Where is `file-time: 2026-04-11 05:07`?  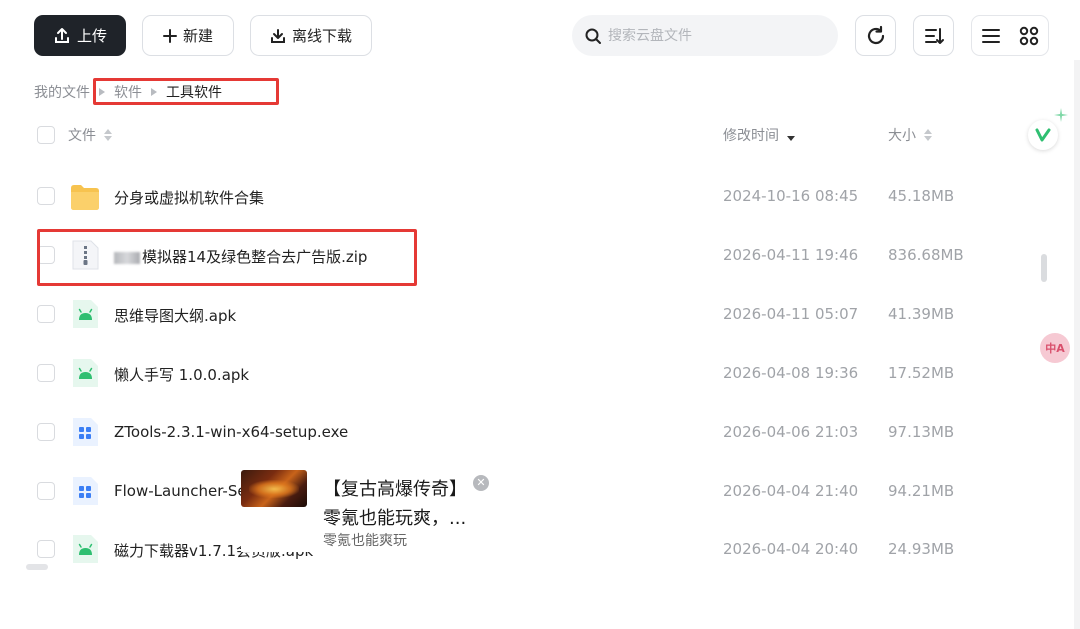 file-time: 2026-04-11 05:07 is located at coordinates (791, 314).